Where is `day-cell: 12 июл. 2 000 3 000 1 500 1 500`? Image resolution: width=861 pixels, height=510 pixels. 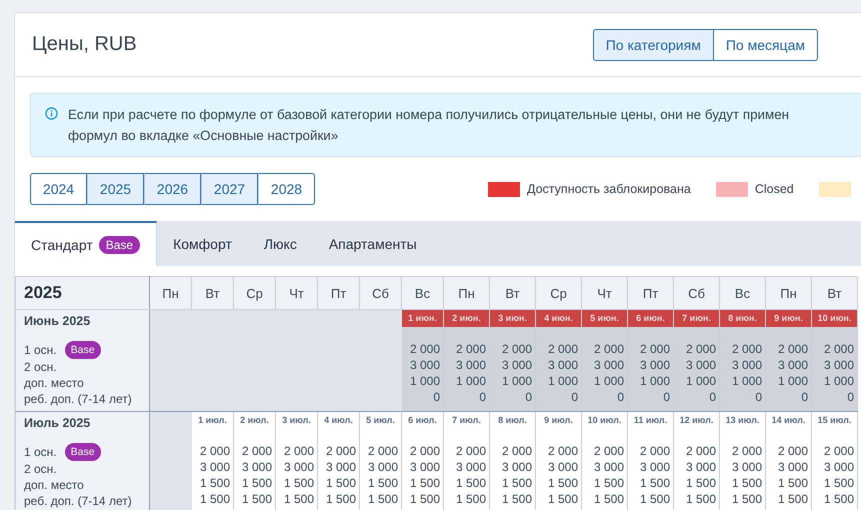 day-cell: 12 июл. 2 000 3 000 1 500 1 500 is located at coordinates (697, 461).